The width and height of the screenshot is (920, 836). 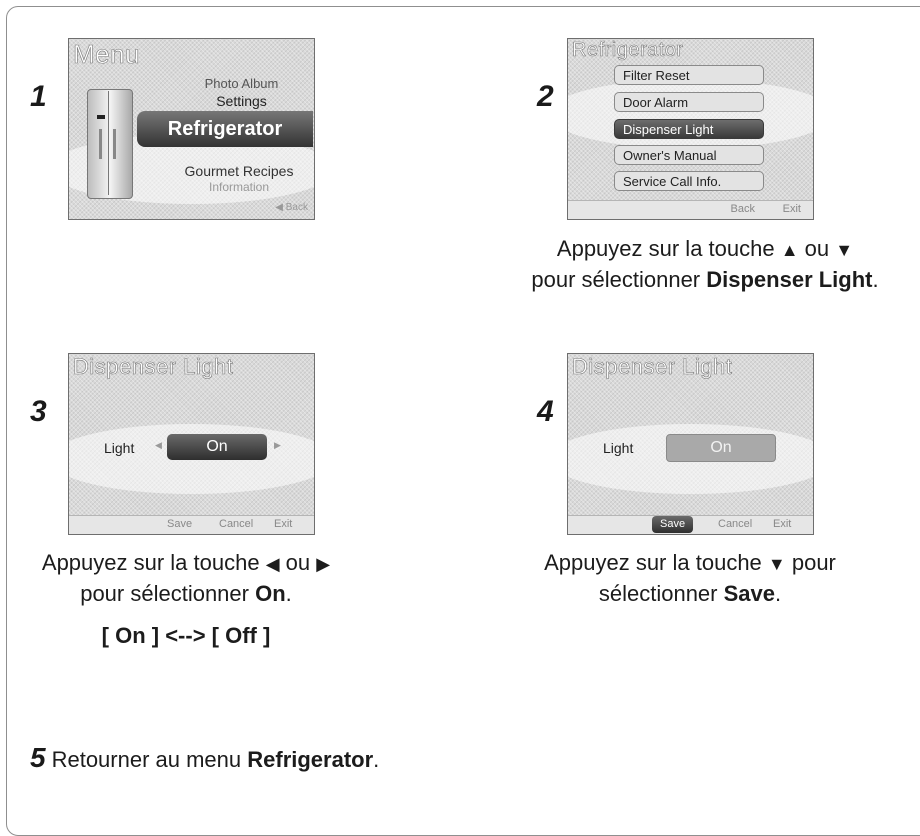 What do you see at coordinates (545, 411) in the screenshot?
I see `step-number-4: 4` at bounding box center [545, 411].